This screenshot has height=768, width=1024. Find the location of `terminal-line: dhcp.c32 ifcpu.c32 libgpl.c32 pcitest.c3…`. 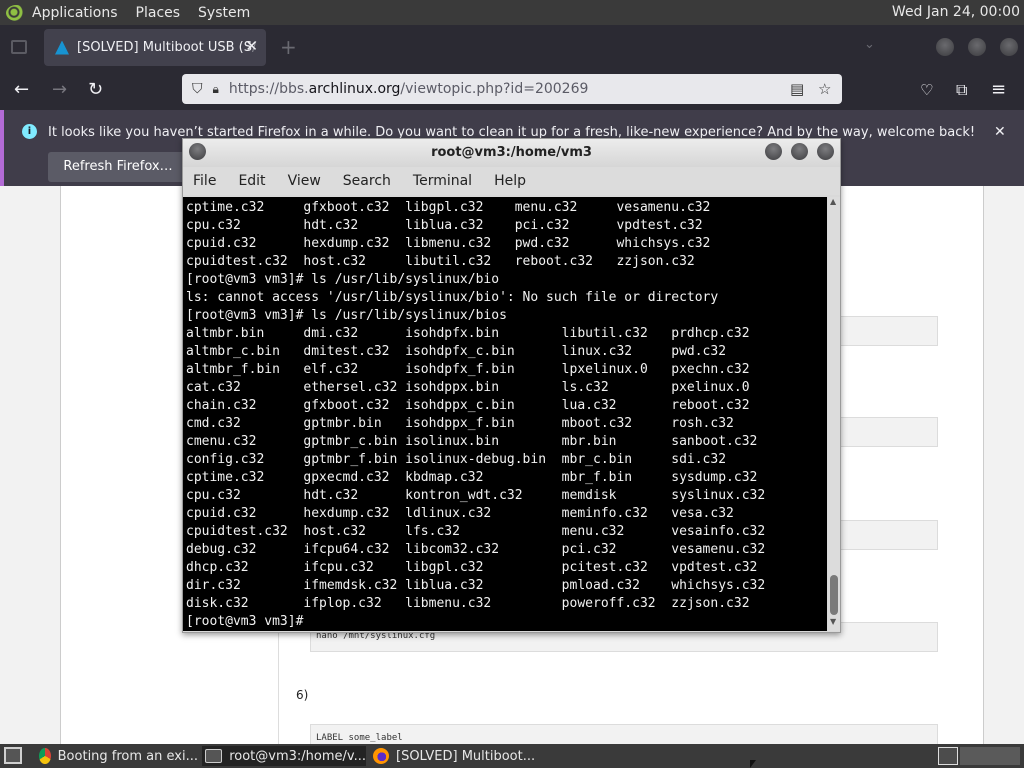

terminal-line: dhcp.c32 ifcpu.c32 libgpl.c32 pcitest.c3… is located at coordinates (472, 567).